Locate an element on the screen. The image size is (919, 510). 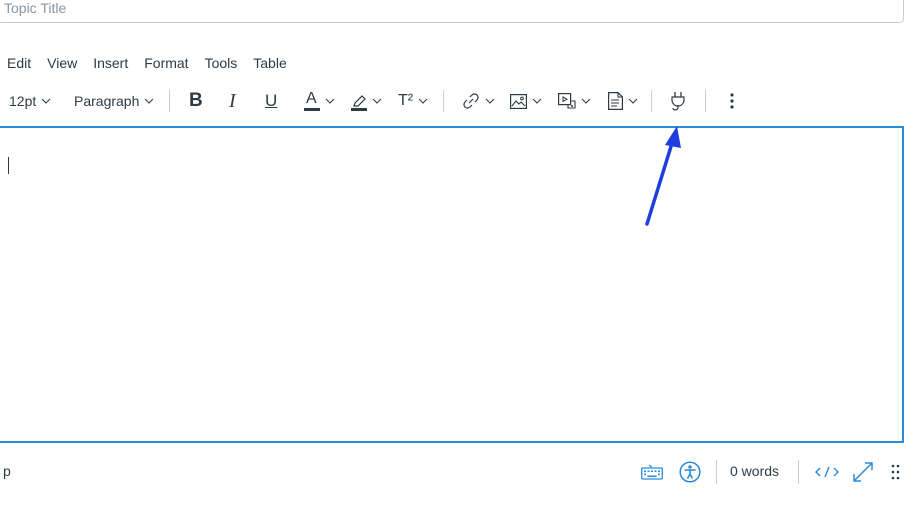
menu-insert: Insert is located at coordinates (110, 63).